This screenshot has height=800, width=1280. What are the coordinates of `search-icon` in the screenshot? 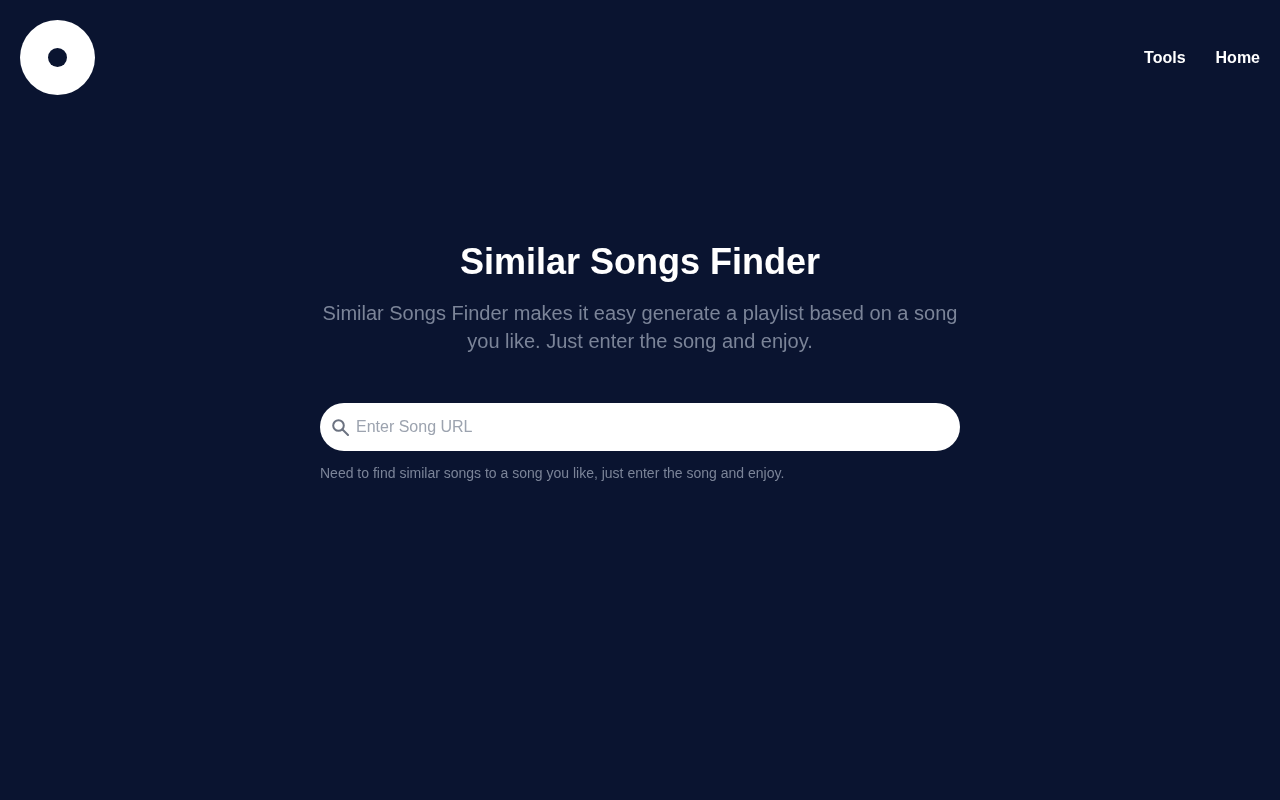 It's located at (340, 427).